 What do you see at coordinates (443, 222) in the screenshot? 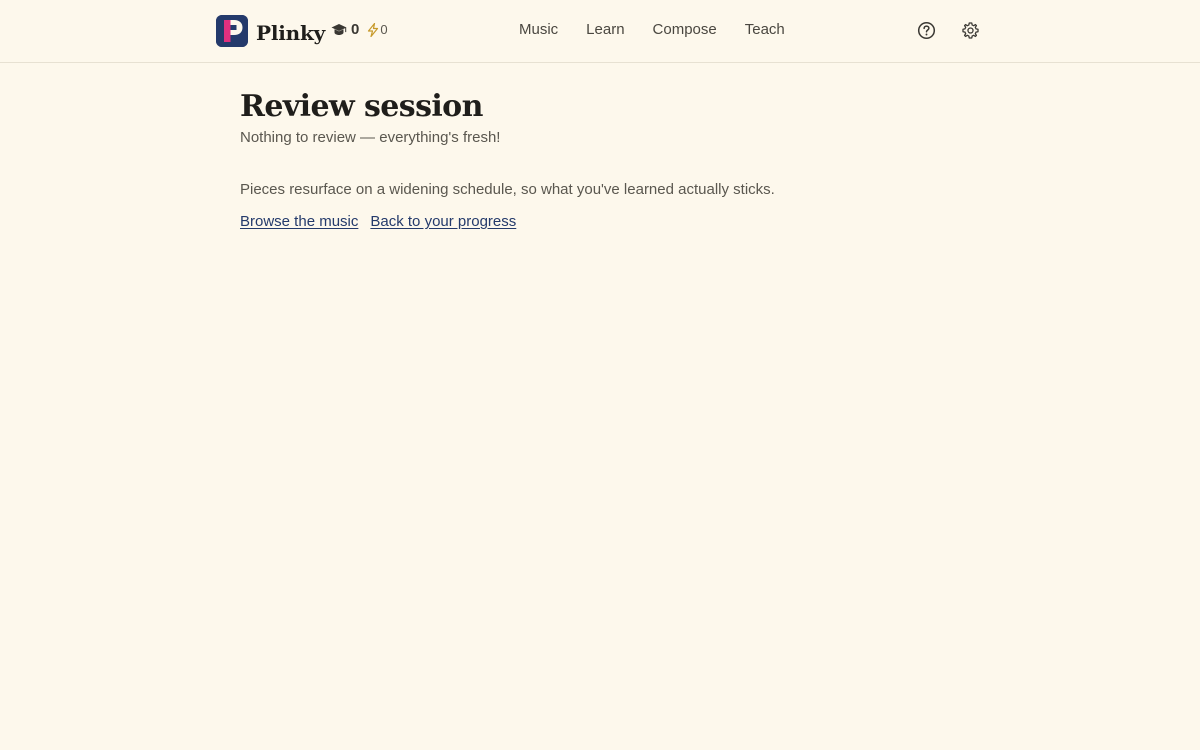
I see `back-to-progress-link: Back to your progress` at bounding box center [443, 222].